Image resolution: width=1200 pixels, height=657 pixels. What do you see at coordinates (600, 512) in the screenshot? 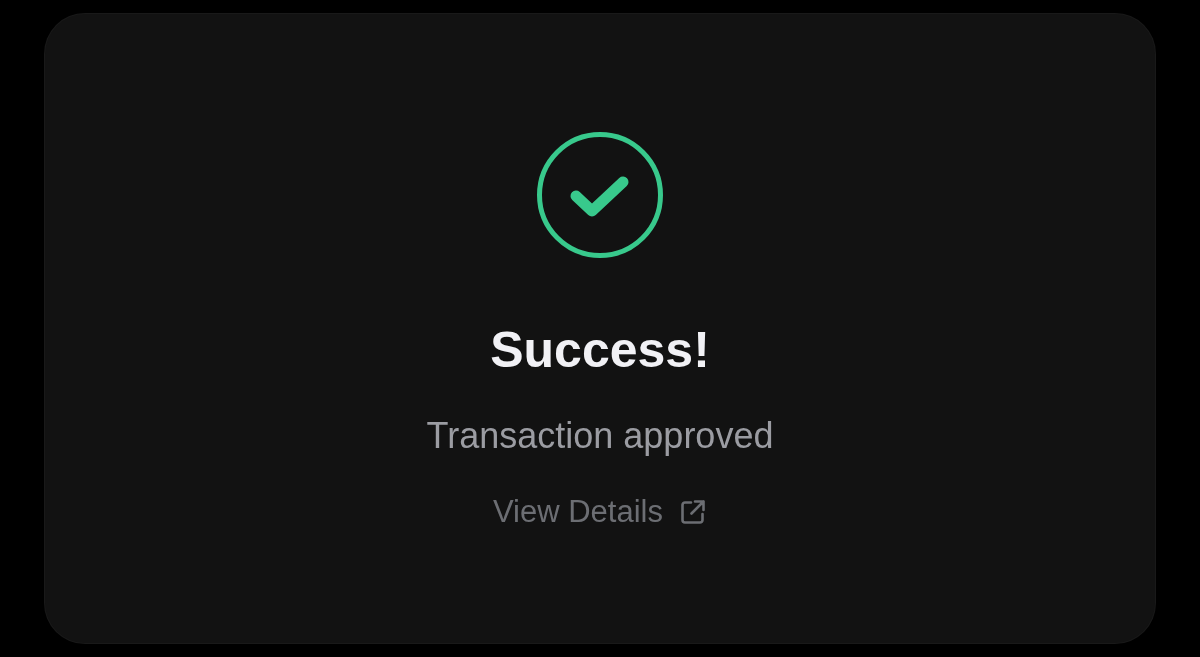
I see `view-details-link: View Details` at bounding box center [600, 512].